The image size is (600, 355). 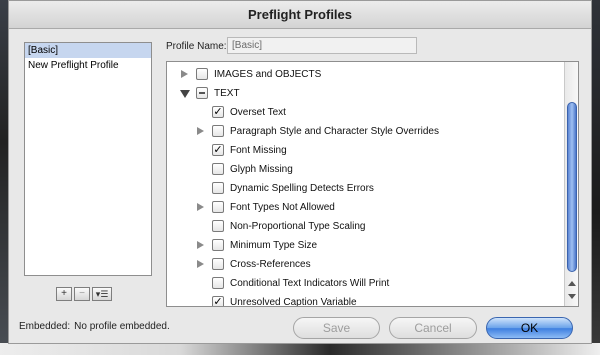 What do you see at coordinates (274, 245) in the screenshot?
I see `rule-label: Minimum Type Size` at bounding box center [274, 245].